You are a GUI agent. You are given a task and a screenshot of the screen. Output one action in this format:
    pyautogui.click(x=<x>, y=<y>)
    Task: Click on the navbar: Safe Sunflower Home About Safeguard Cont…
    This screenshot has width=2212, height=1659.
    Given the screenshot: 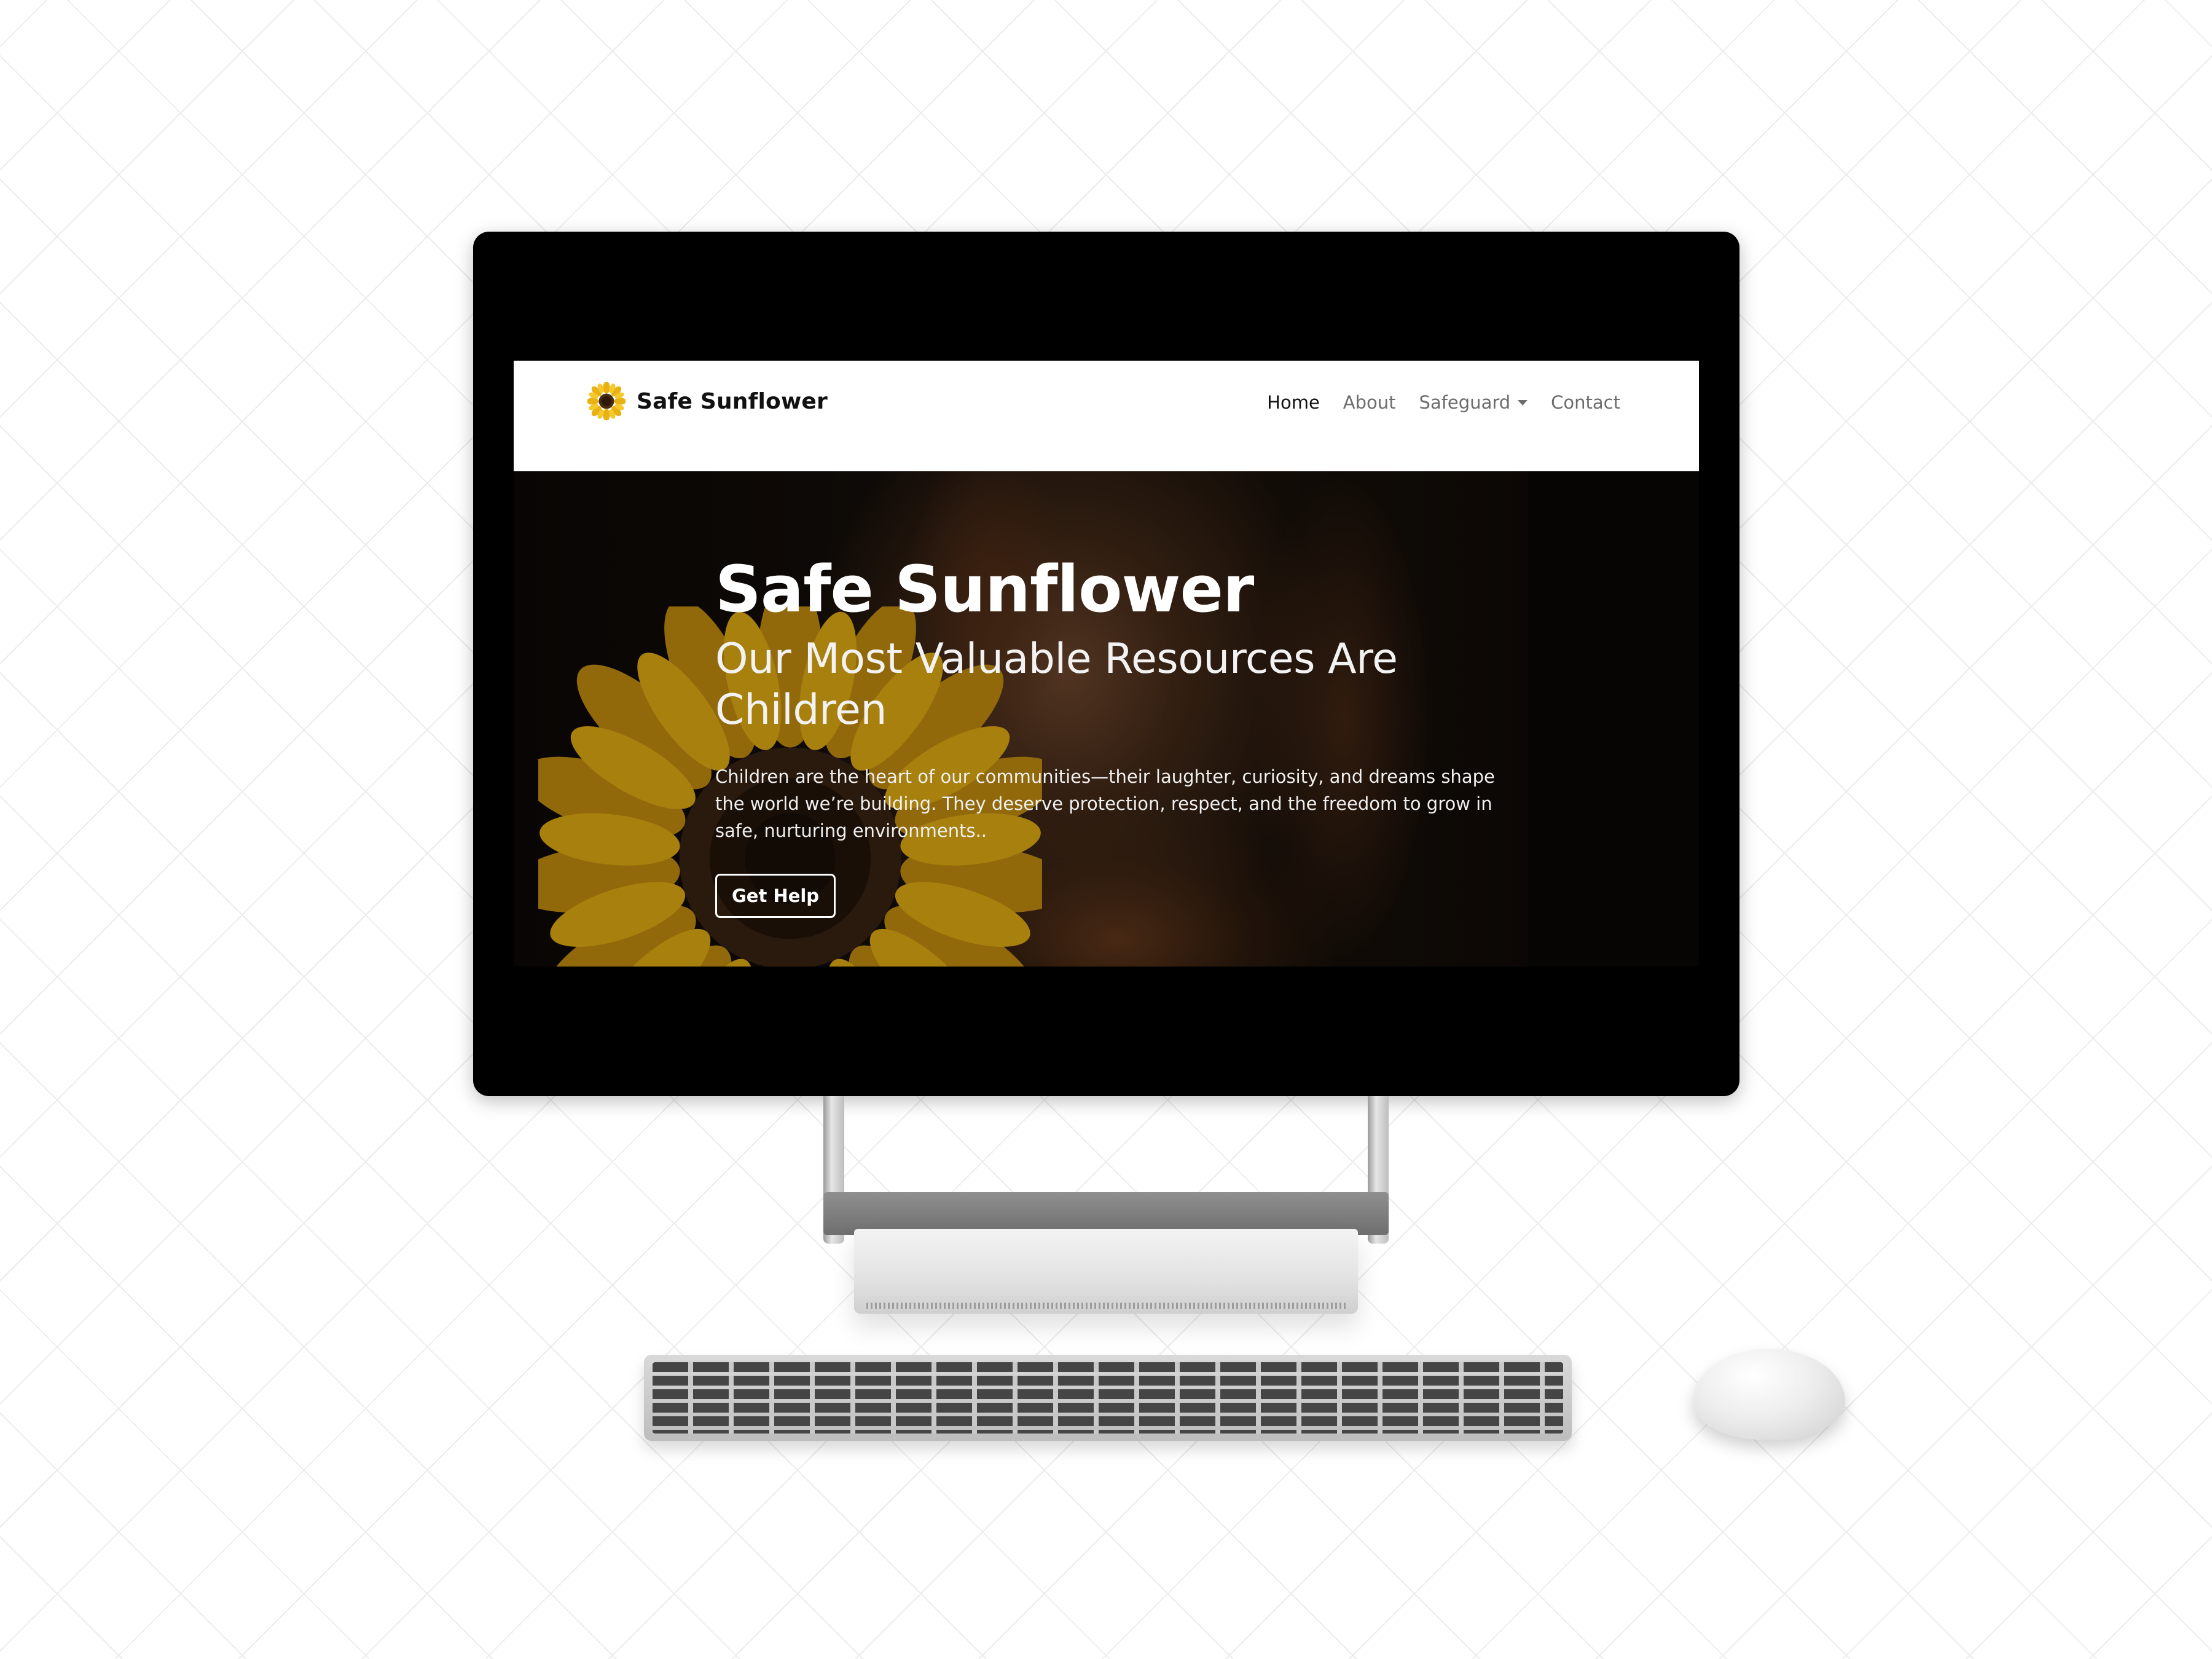 What is the action you would take?
    pyautogui.click(x=1106, y=416)
    